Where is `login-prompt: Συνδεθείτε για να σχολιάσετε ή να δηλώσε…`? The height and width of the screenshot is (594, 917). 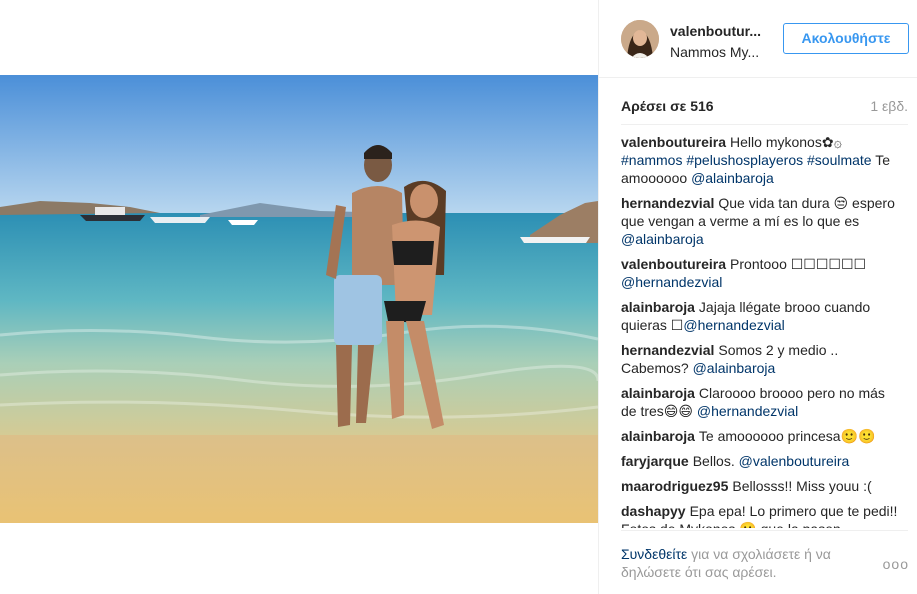
login-prompt: Συνδεθείτε για να σχολιάσετε ή να δηλώσε… is located at coordinates (746, 563).